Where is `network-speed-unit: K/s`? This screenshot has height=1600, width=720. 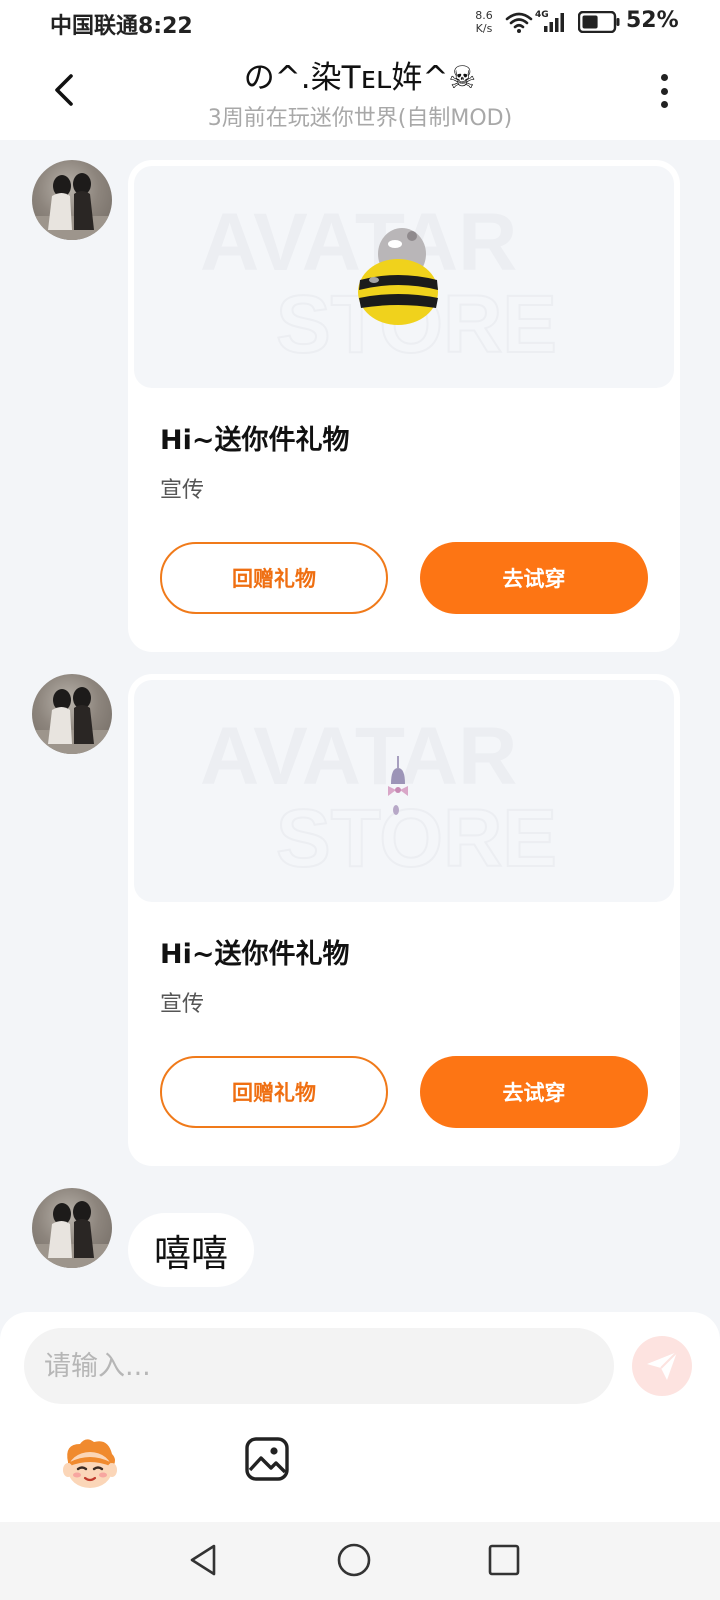 network-speed-unit: K/s is located at coordinates (484, 28).